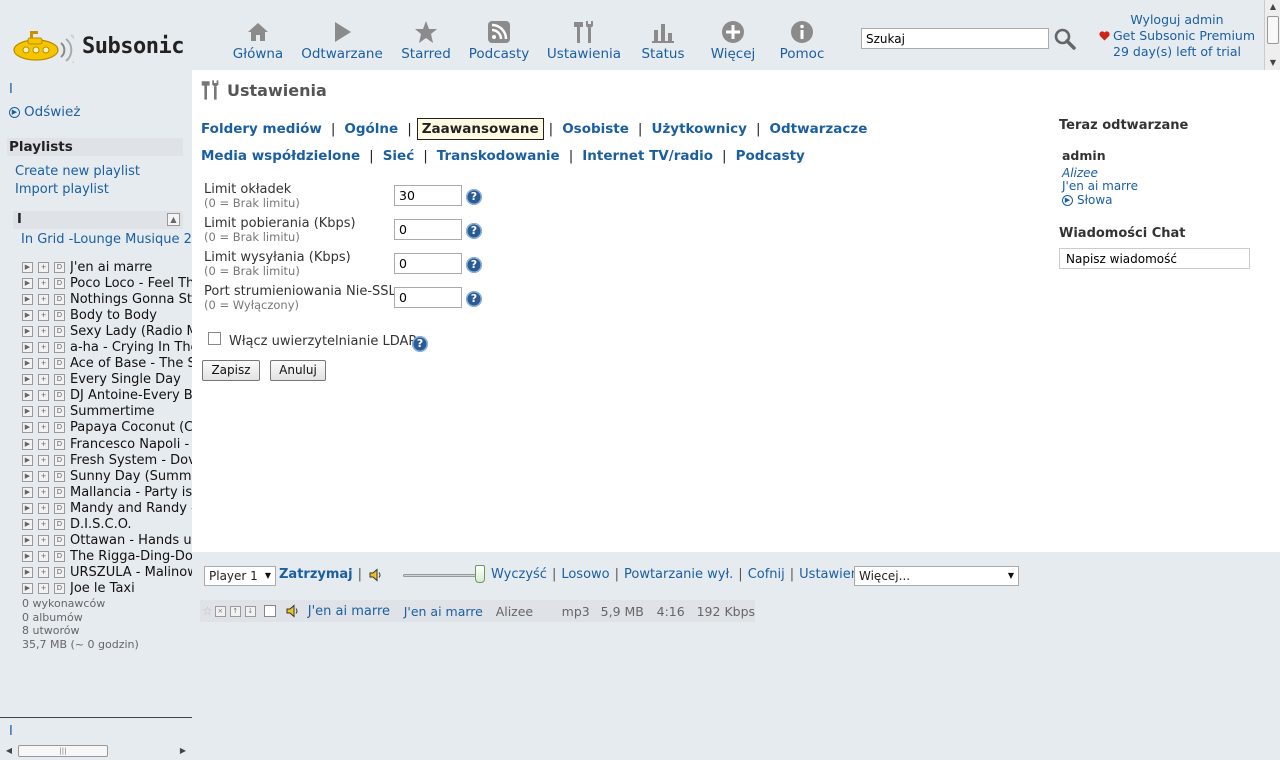 The height and width of the screenshot is (760, 1280). I want to click on tab-personal: Osobiste, so click(595, 129).